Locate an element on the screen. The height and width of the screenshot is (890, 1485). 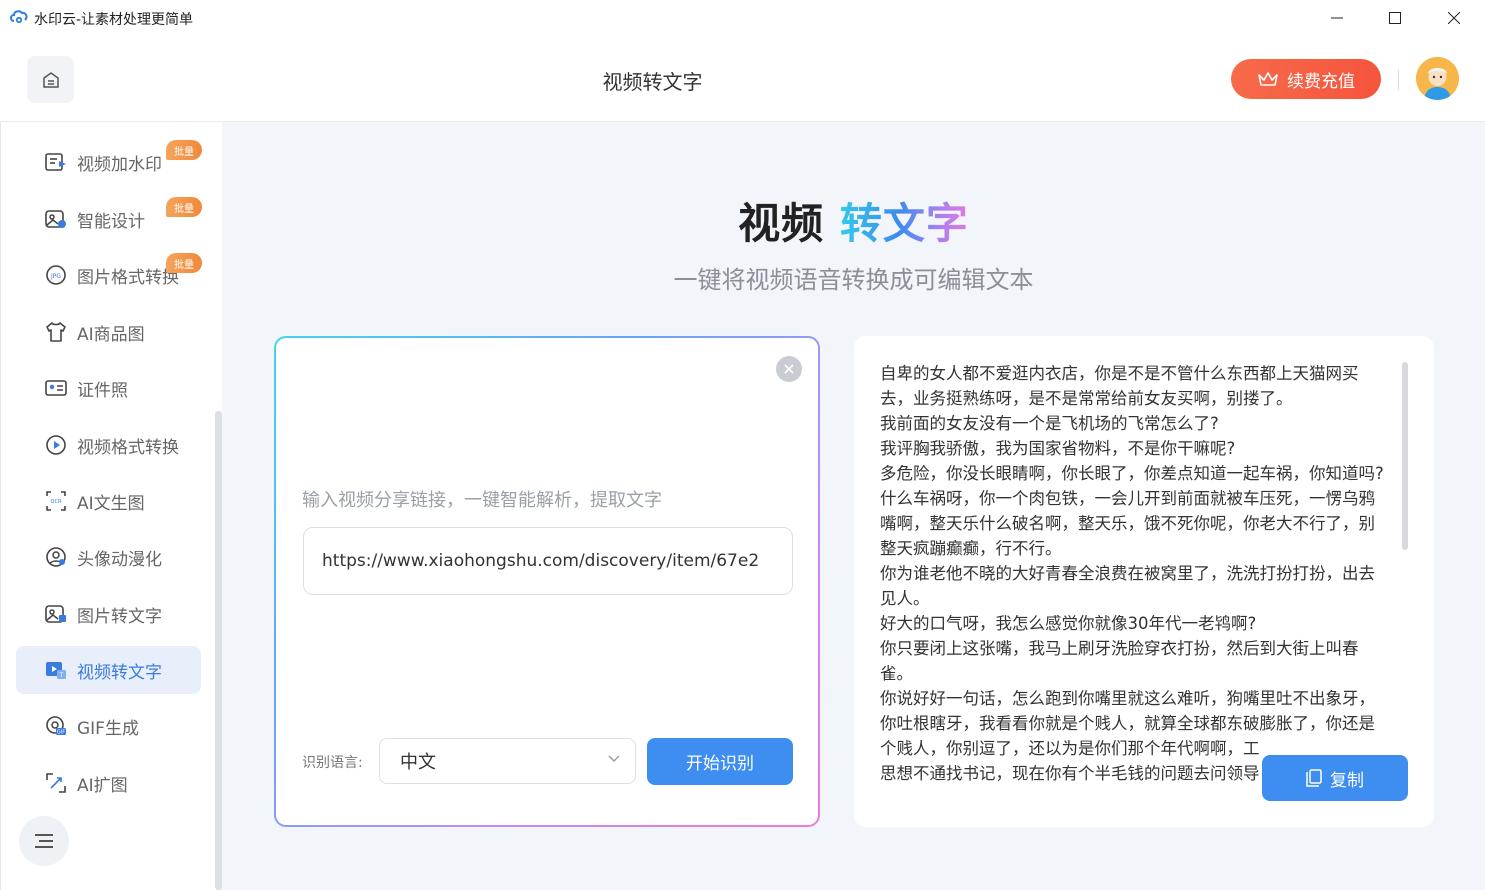
video-watermark-icon is located at coordinates (56, 162).